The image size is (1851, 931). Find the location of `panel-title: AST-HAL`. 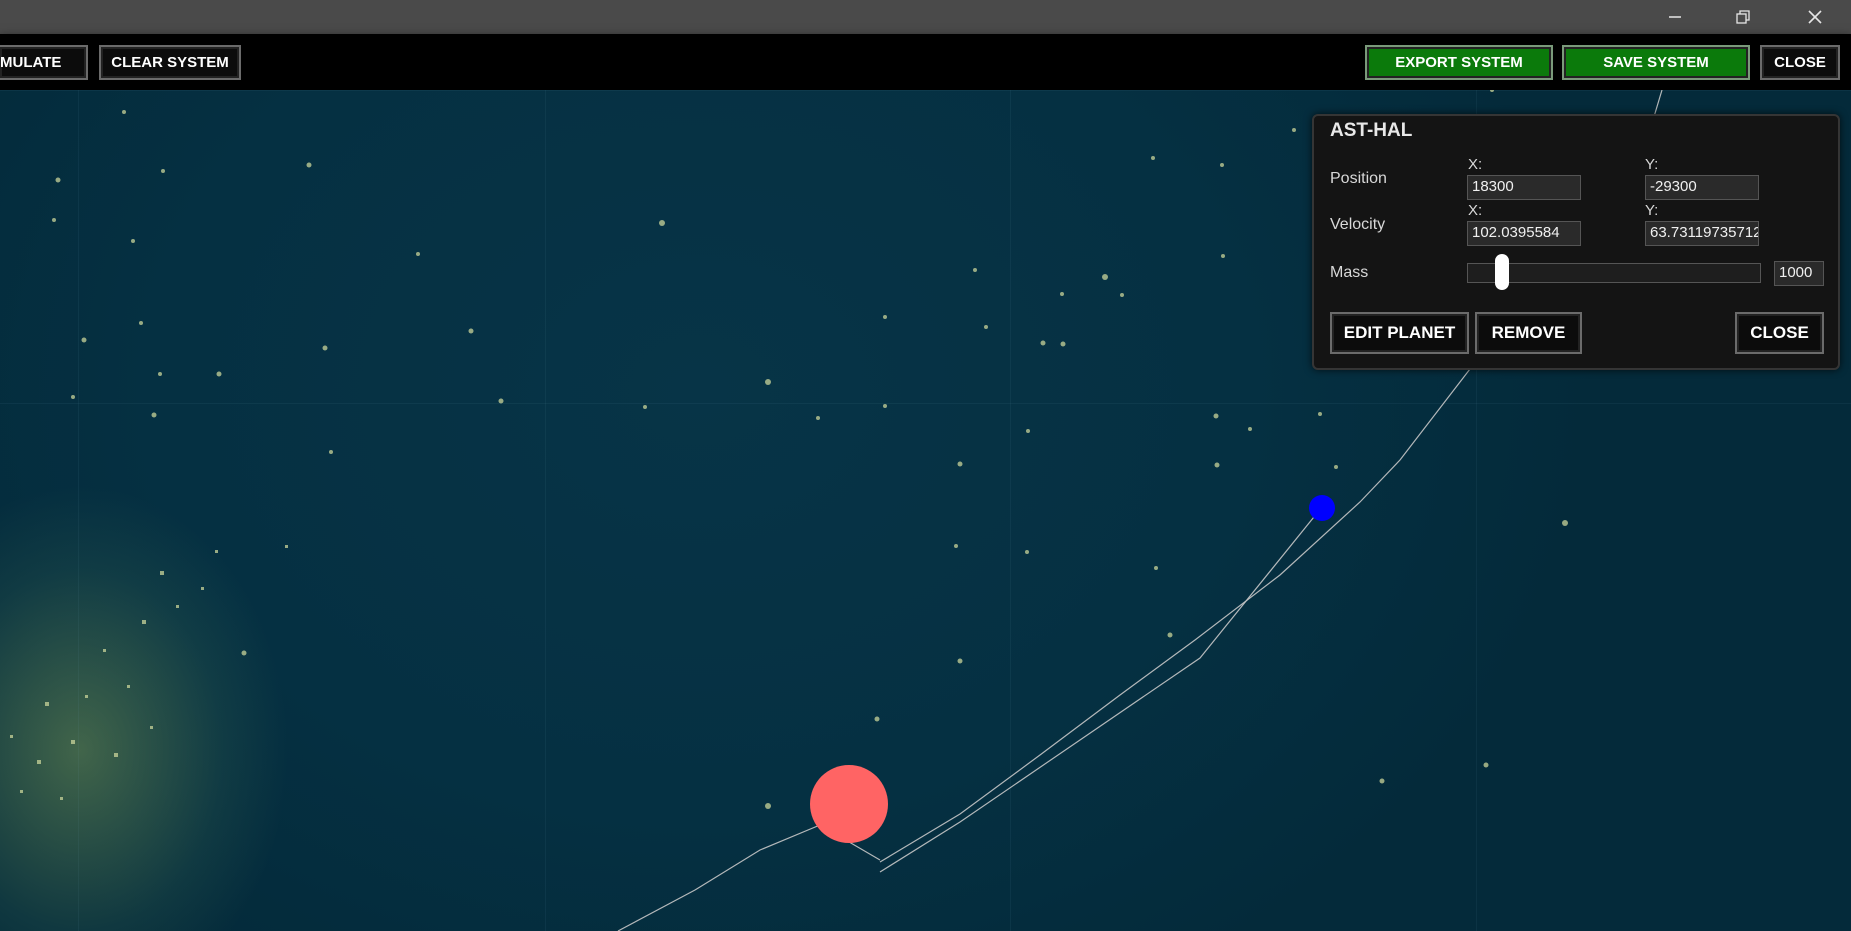

panel-title: AST-HAL is located at coordinates (1371, 130).